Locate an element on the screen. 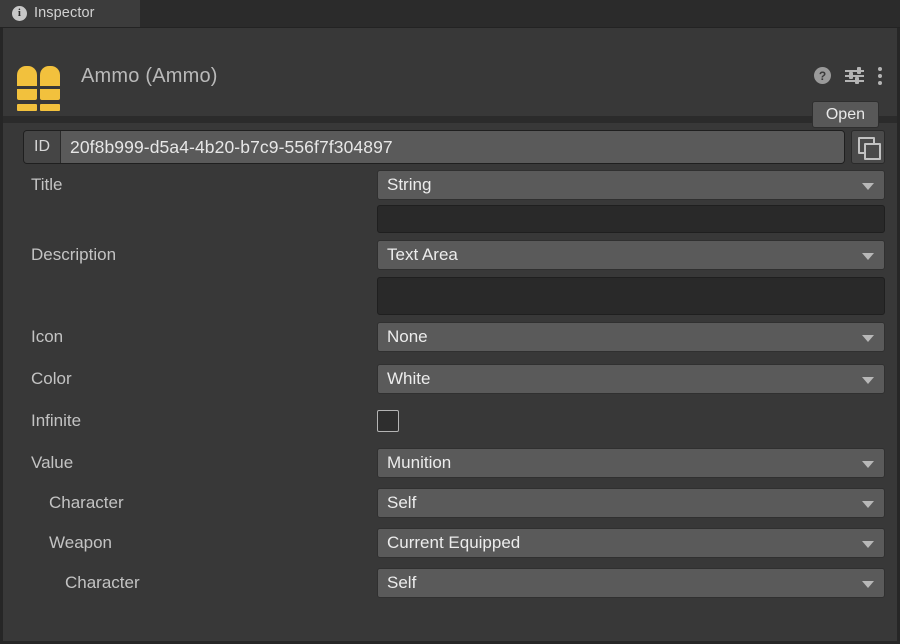  field-row-title-text is located at coordinates (450, 219).